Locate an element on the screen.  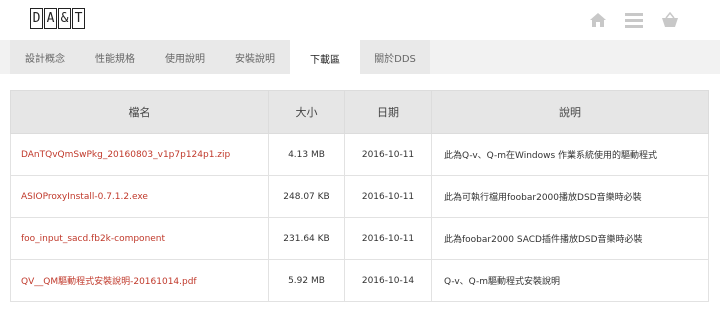
tab-design-concept: 設計概念 is located at coordinates (45, 57).